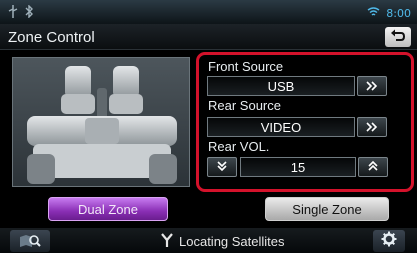  I want to click on rear-source-label: Rear Source, so click(244, 105).